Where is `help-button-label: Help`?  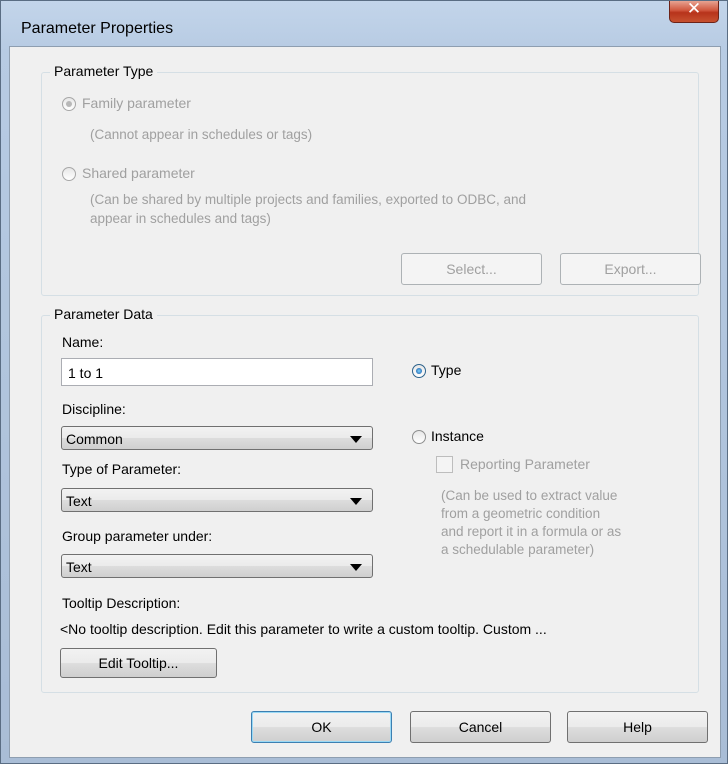 help-button-label: Help is located at coordinates (637, 727).